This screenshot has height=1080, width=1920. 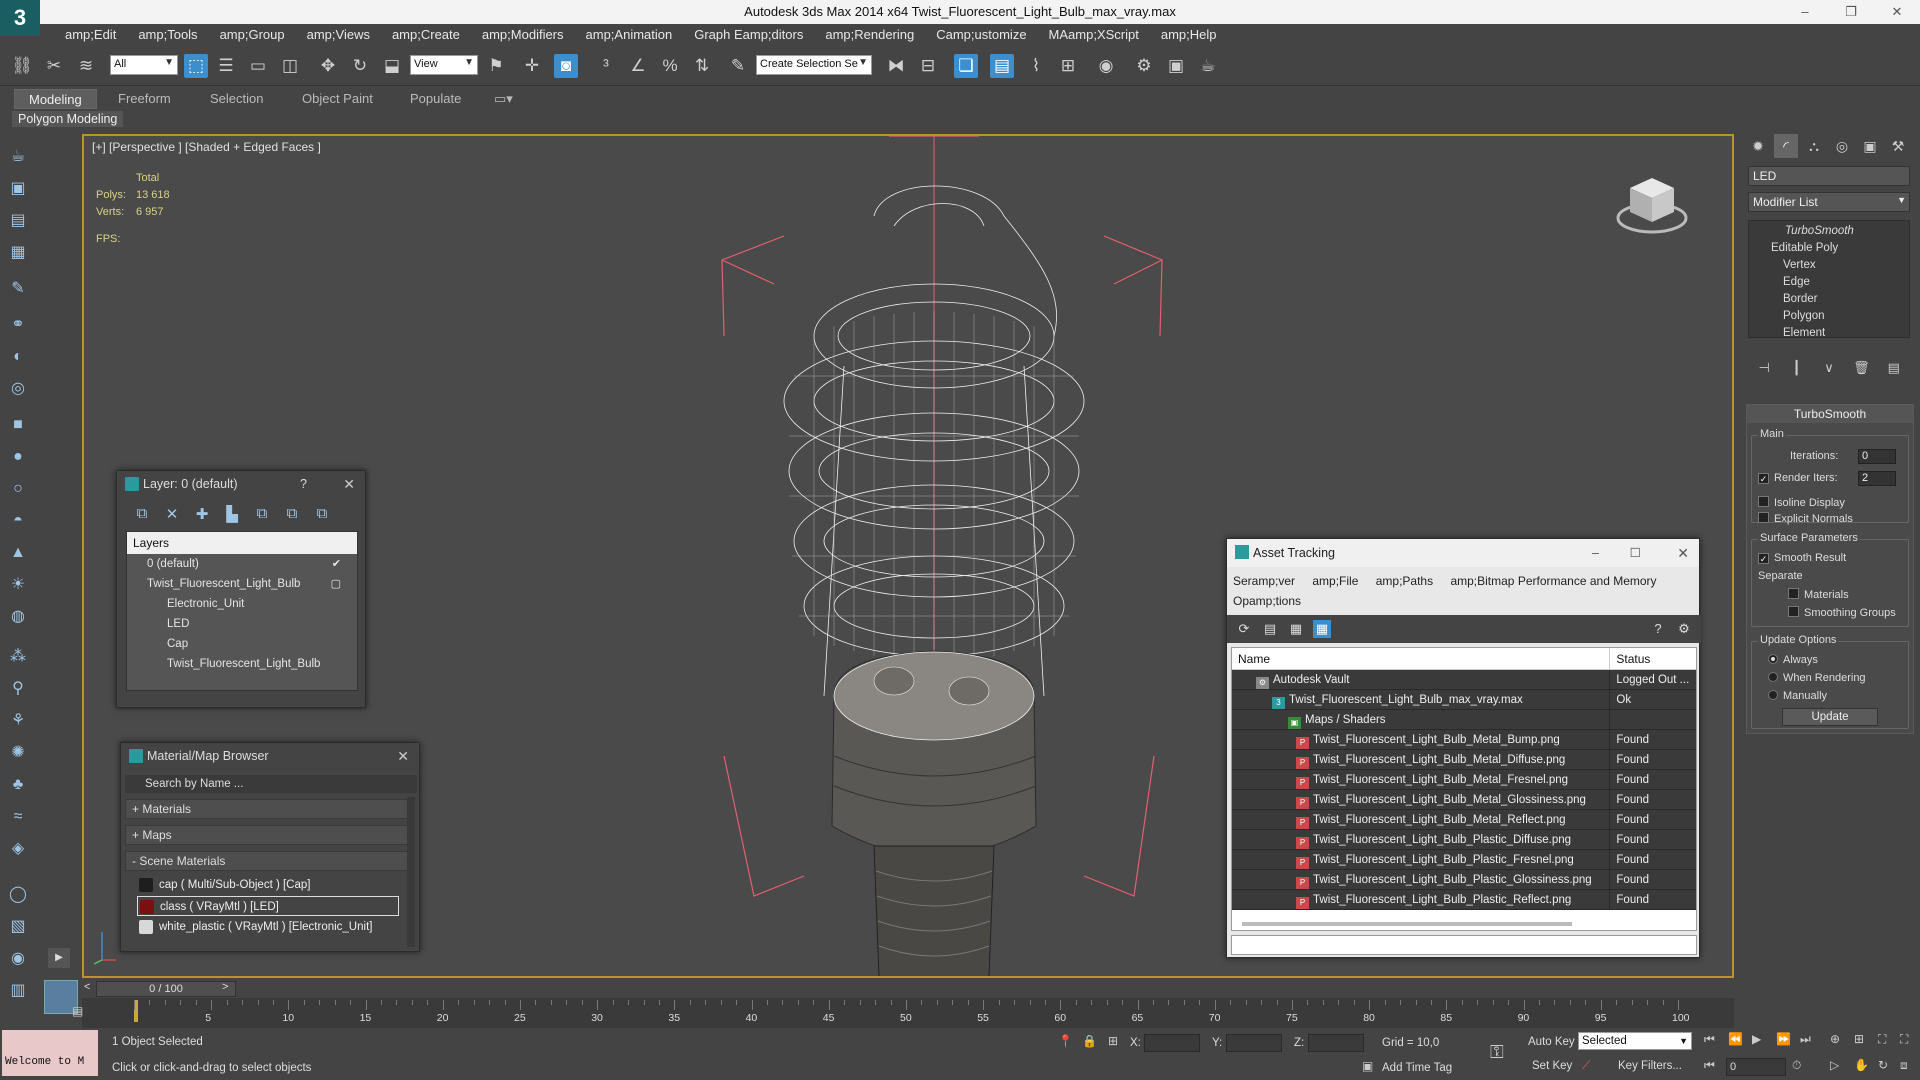 I want to click on zoom-all-icon: ⊞, so click(x=1859, y=1039).